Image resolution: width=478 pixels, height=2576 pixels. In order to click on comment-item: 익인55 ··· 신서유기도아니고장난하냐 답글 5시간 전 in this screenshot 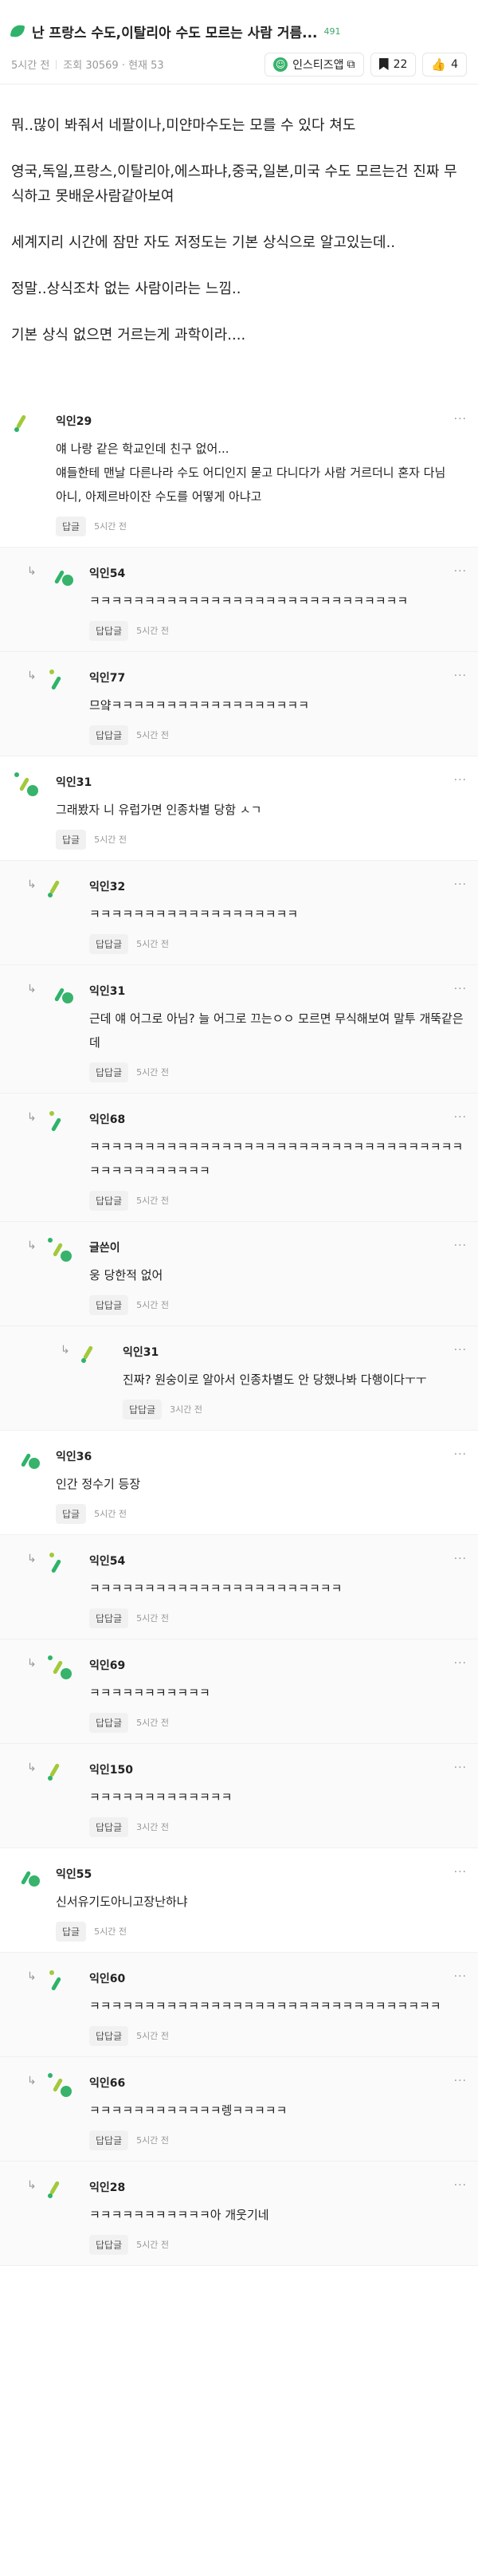, I will do `click(239, 1900)`.